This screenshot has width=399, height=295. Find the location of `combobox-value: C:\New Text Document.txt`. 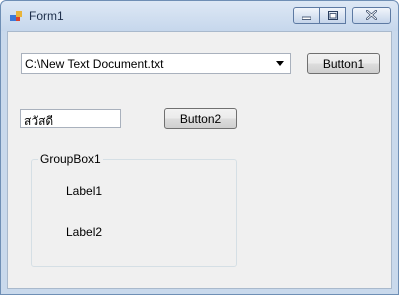

combobox-value: C:\New Text Document.txt is located at coordinates (94, 64).